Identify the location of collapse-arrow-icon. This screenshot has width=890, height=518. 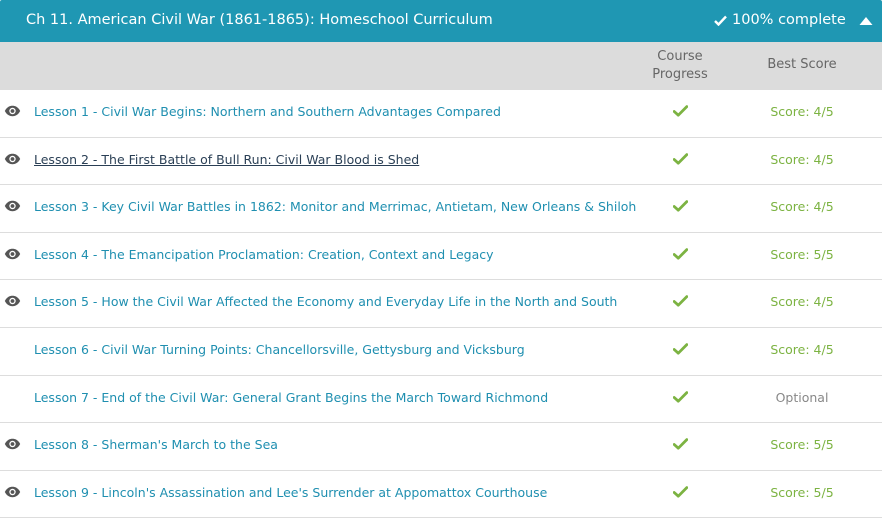
(866, 21).